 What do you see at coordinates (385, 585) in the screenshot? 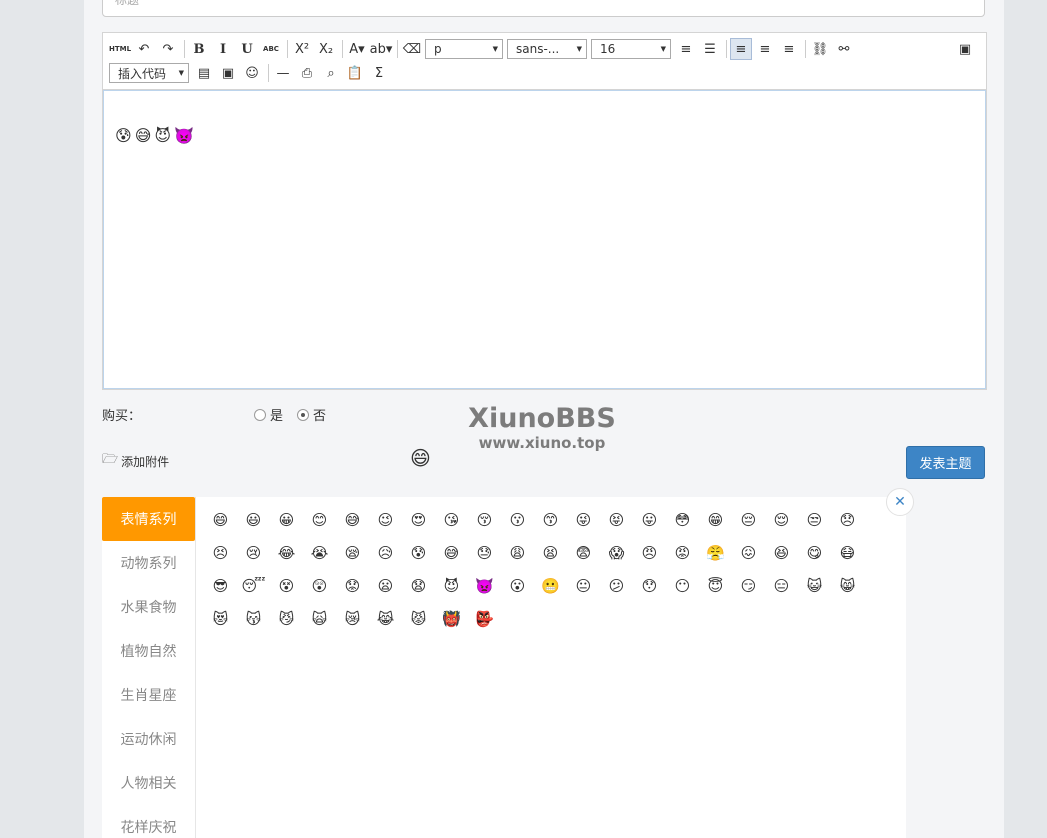
I see `emoji-item: 😦` at bounding box center [385, 585].